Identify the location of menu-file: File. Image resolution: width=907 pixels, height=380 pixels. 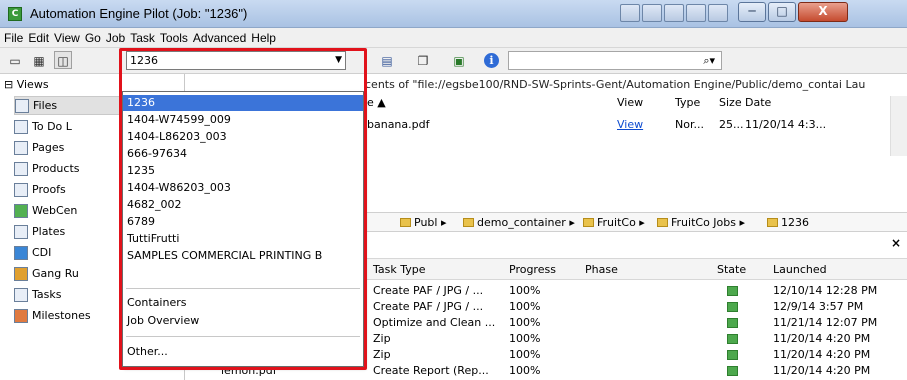
(16, 37).